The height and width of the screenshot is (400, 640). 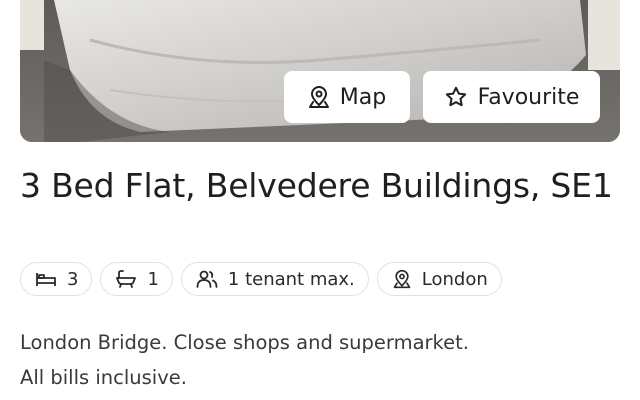 I want to click on location-chip: London, so click(x=439, y=279).